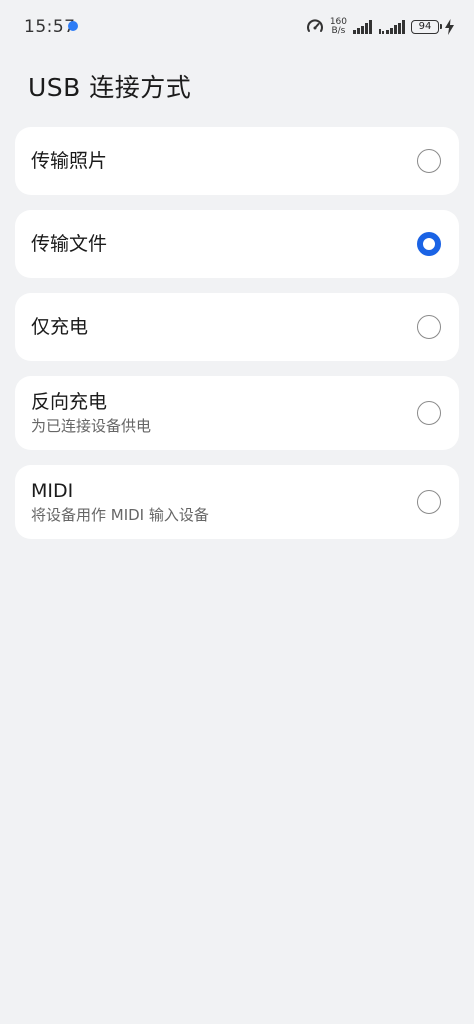 The width and height of the screenshot is (474, 1024). What do you see at coordinates (429, 244) in the screenshot?
I see `radio-button-selected` at bounding box center [429, 244].